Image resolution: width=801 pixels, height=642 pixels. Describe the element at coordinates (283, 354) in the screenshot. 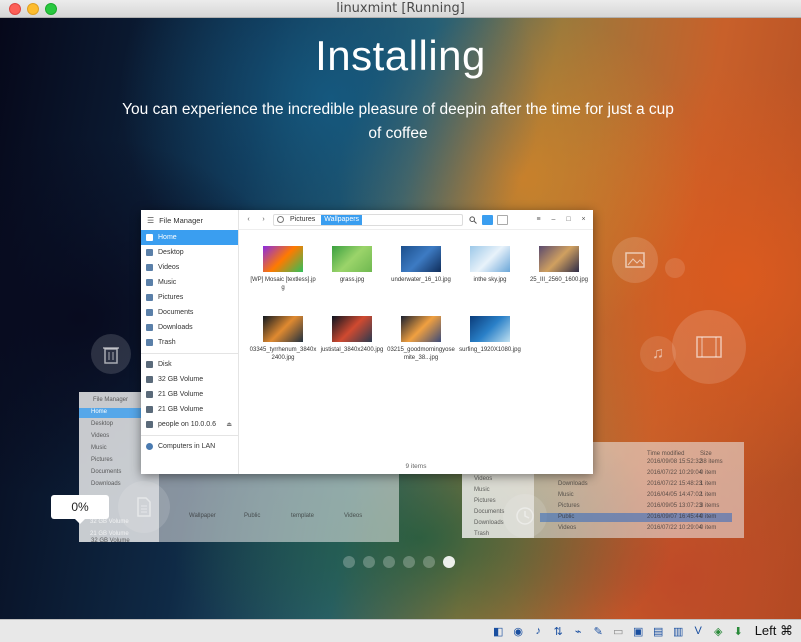

I see `file-name: 03345_tyrrhenum_3840x2400.jpg` at that location.